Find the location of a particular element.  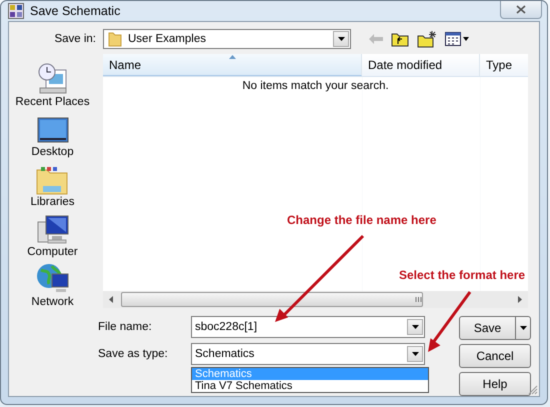

computer-icon is located at coordinates (53, 230).